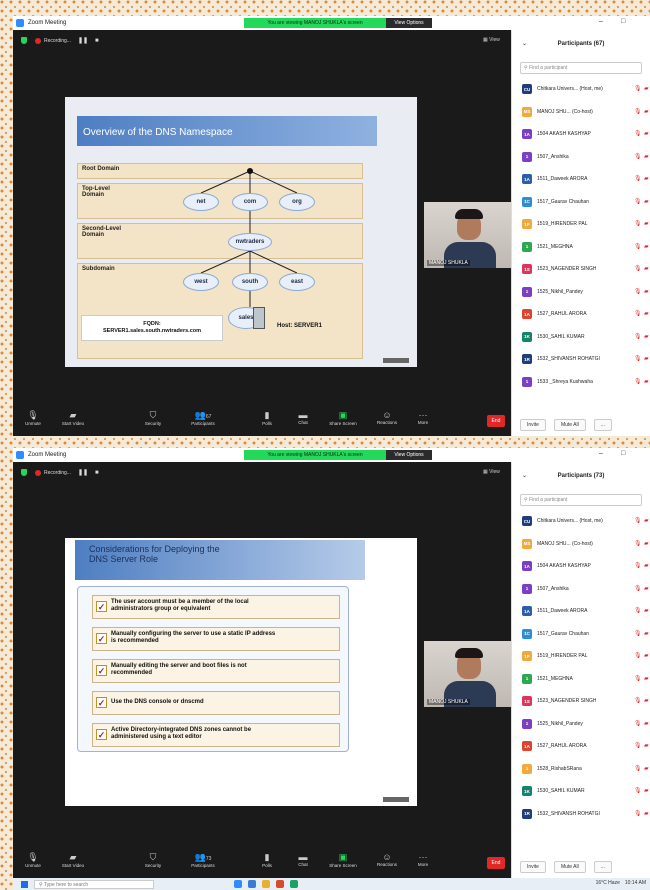 This screenshot has width=650, height=890. What do you see at coordinates (203, 860) in the screenshot?
I see `participants-button: 👥73 Participants` at bounding box center [203, 860].